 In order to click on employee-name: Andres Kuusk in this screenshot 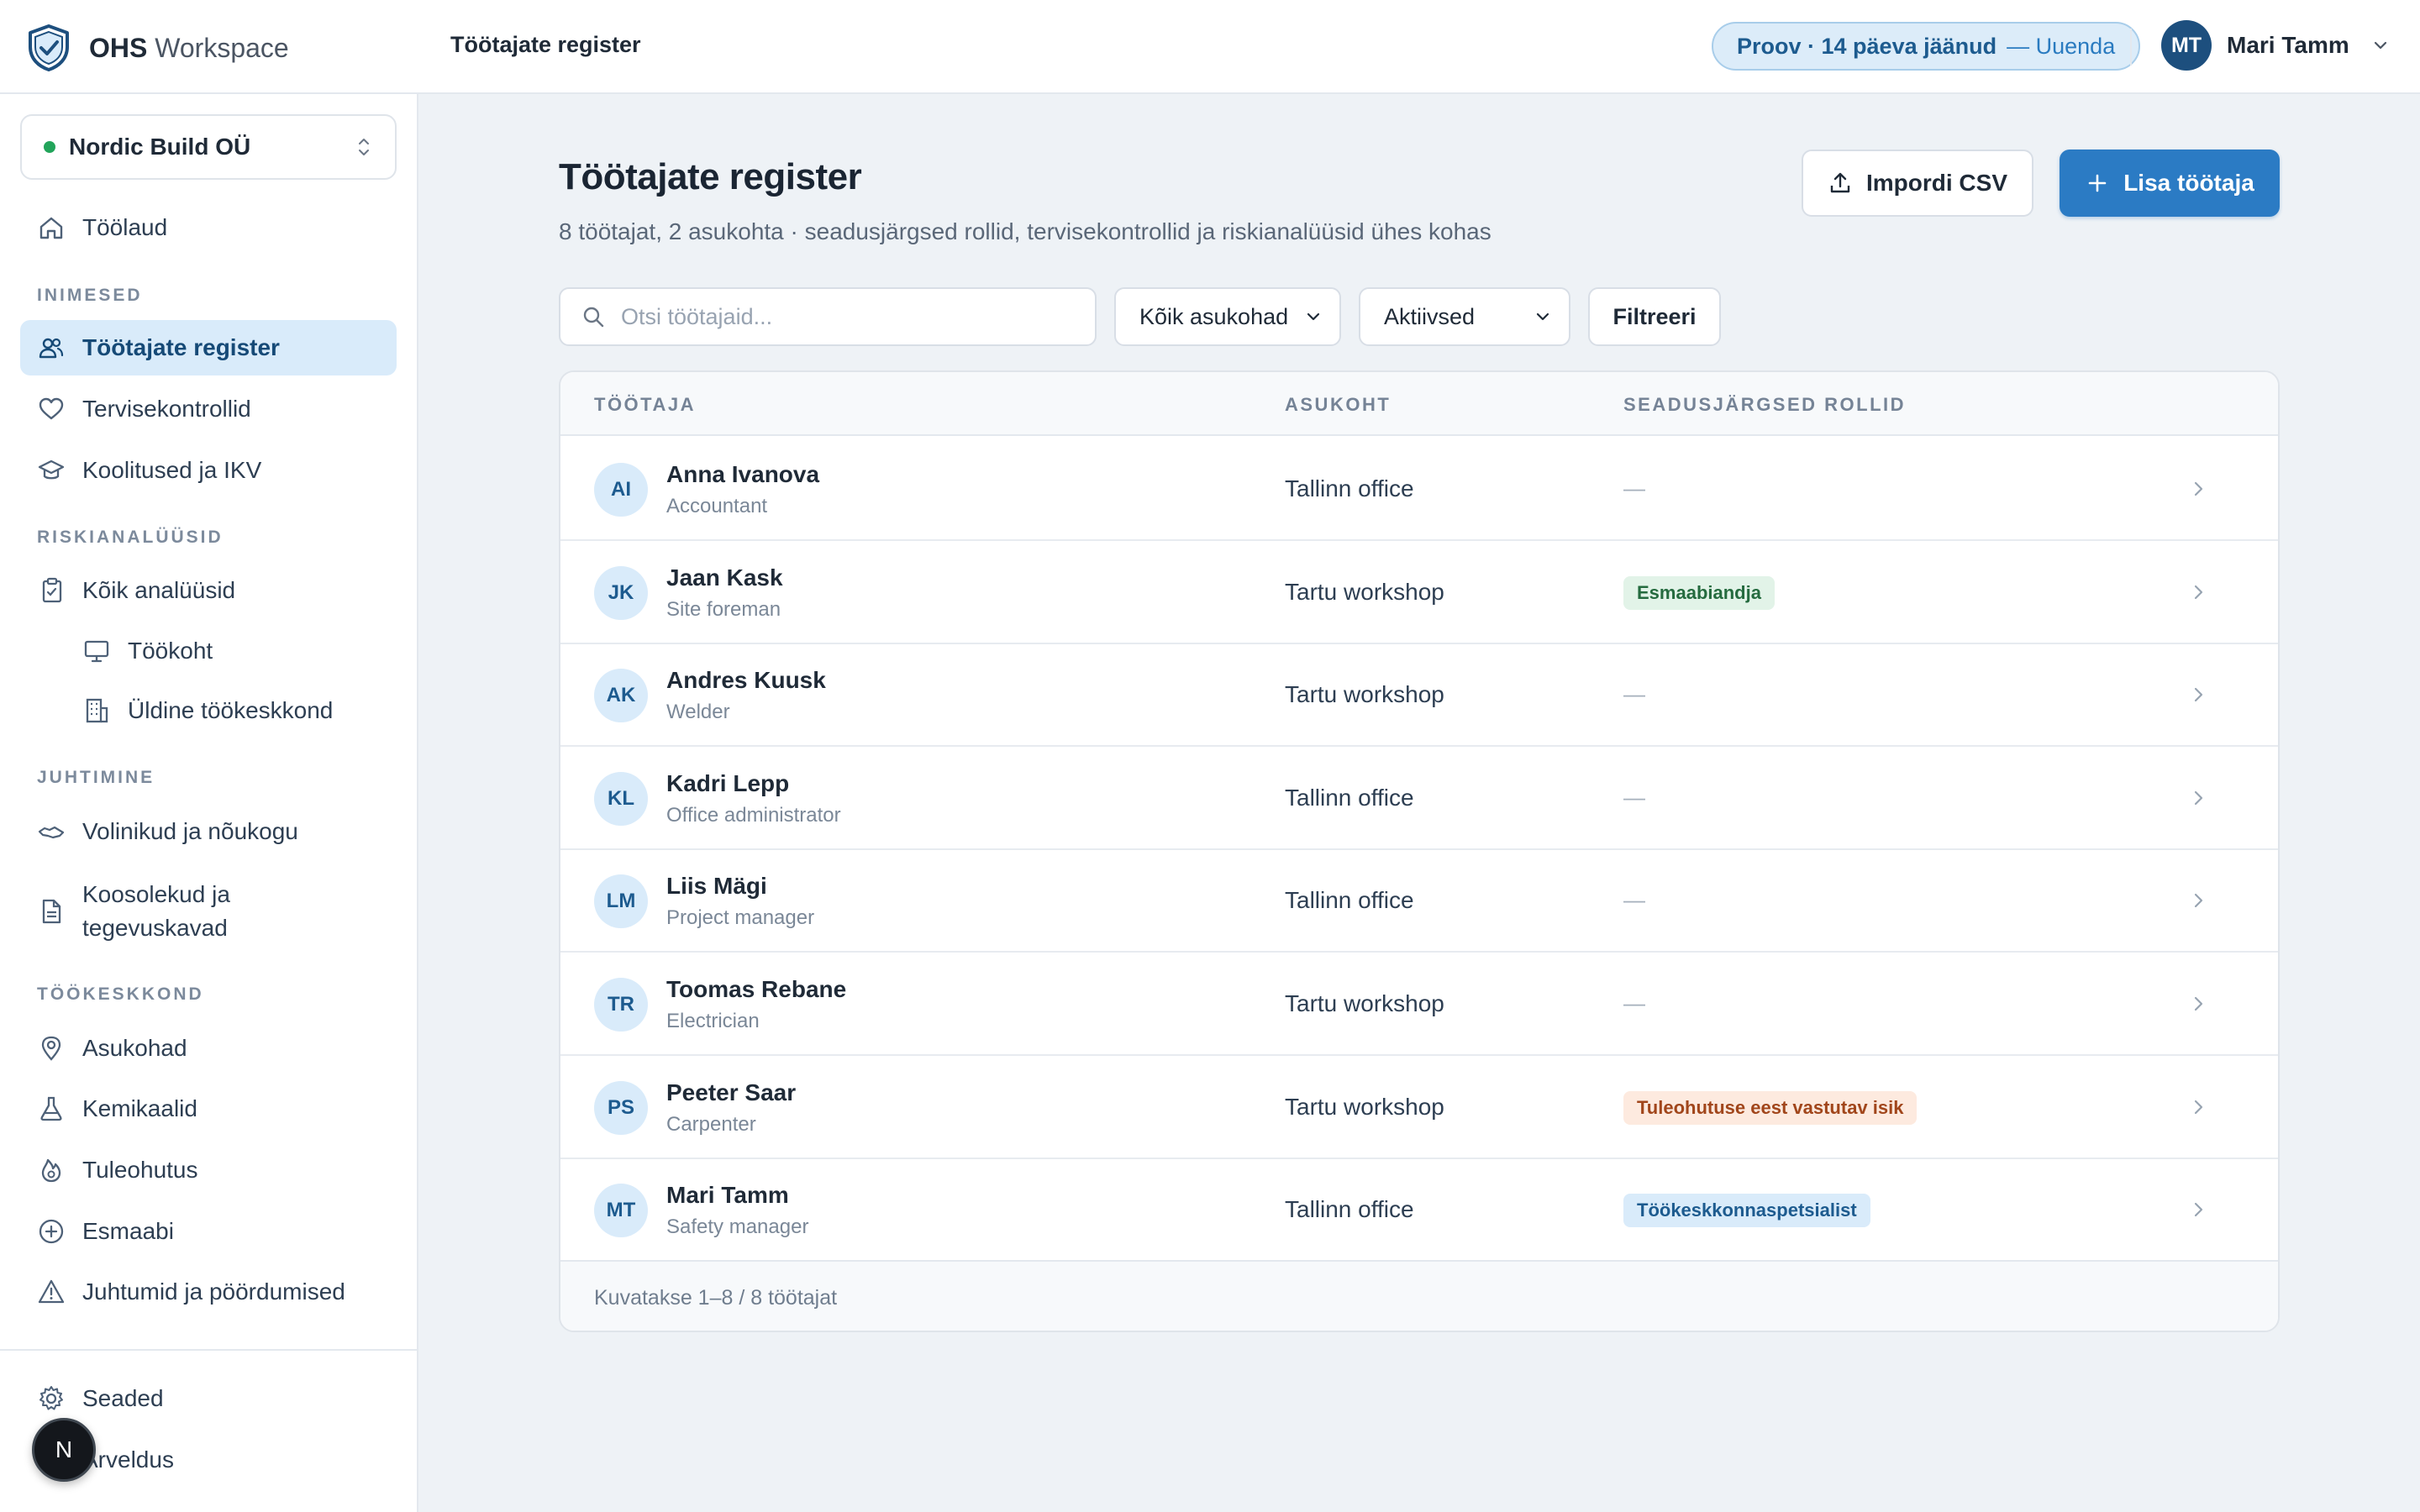, I will do `click(746, 680)`.